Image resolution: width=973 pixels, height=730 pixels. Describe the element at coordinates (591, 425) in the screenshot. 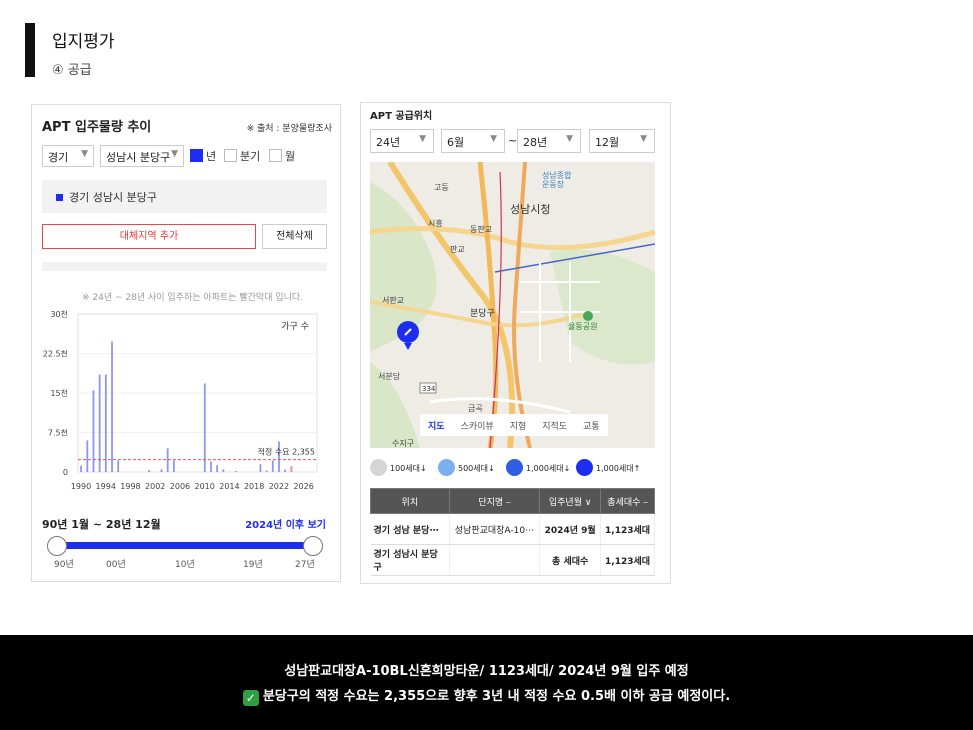

I see `map-tab-traffic: 교통` at that location.